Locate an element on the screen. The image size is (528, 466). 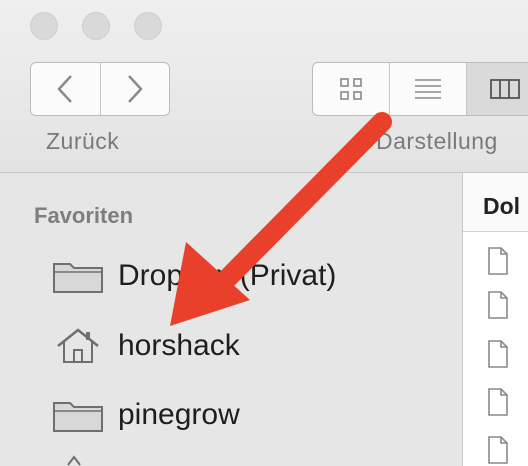
sidebar-item-pinegrow: pinegrow is located at coordinates (146, 415).